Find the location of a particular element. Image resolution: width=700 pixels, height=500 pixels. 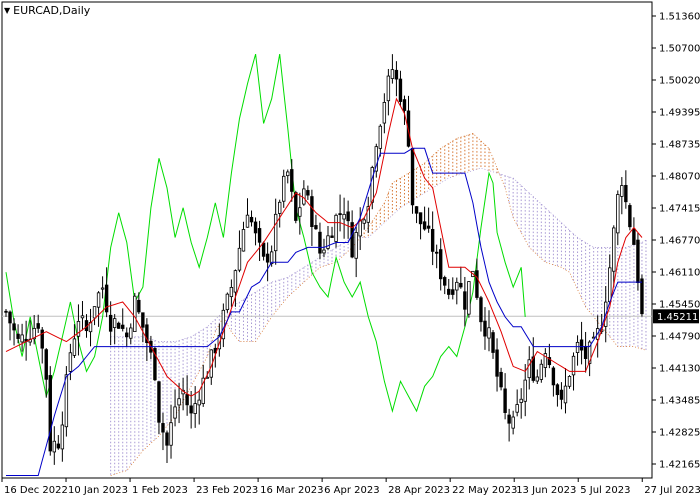

x-tick-label: 1 Feb 2023 is located at coordinates (160, 490).